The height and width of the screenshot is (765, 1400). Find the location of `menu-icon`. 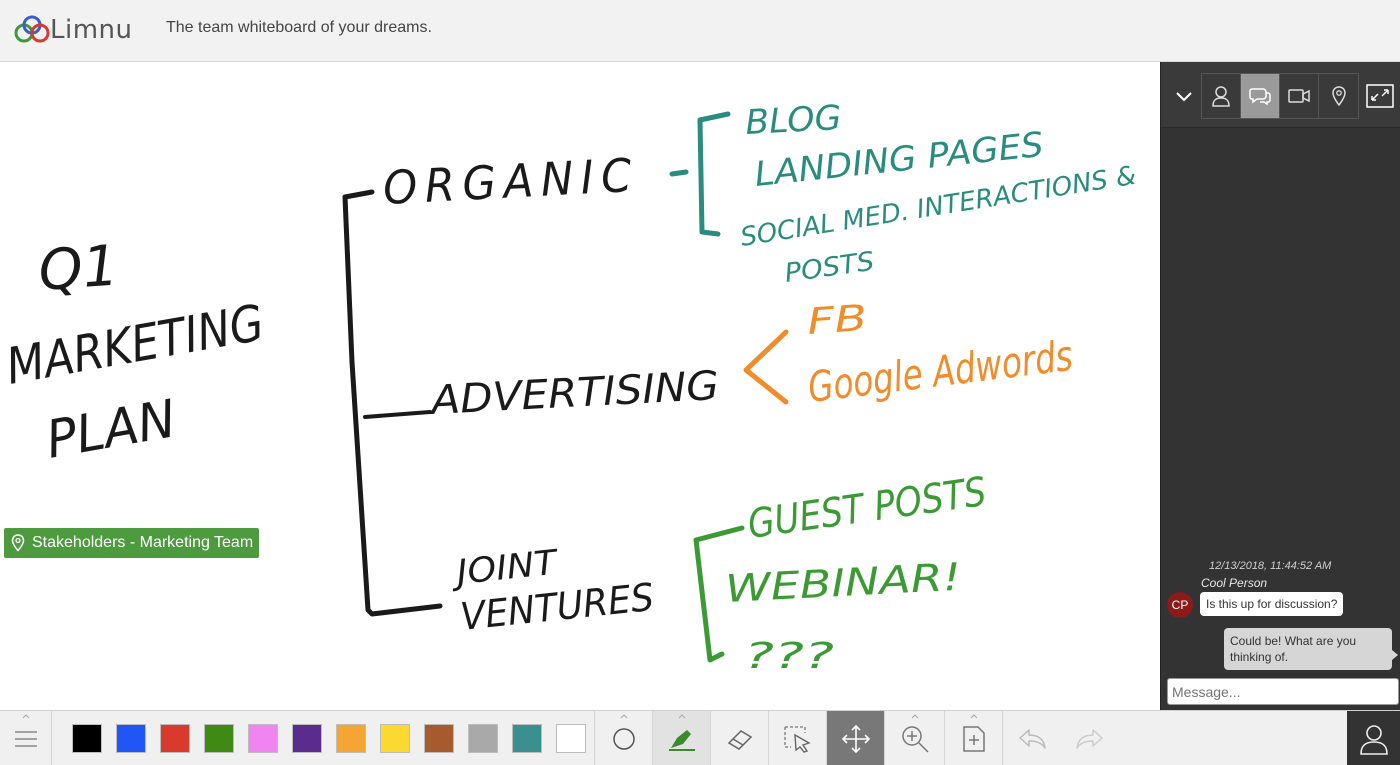

menu-icon is located at coordinates (25, 738).